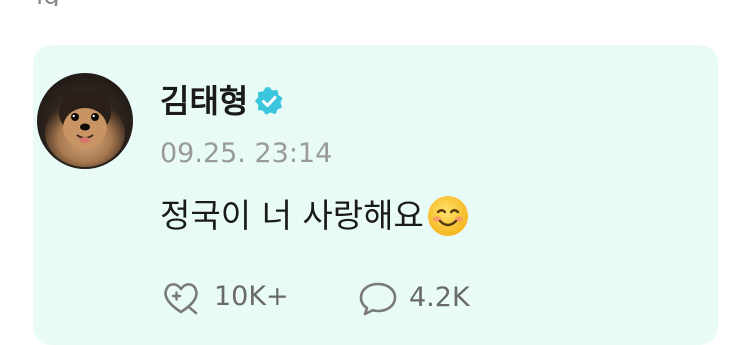 The height and width of the screenshot is (345, 740). I want to click on dog-avatar-image, so click(85, 121).